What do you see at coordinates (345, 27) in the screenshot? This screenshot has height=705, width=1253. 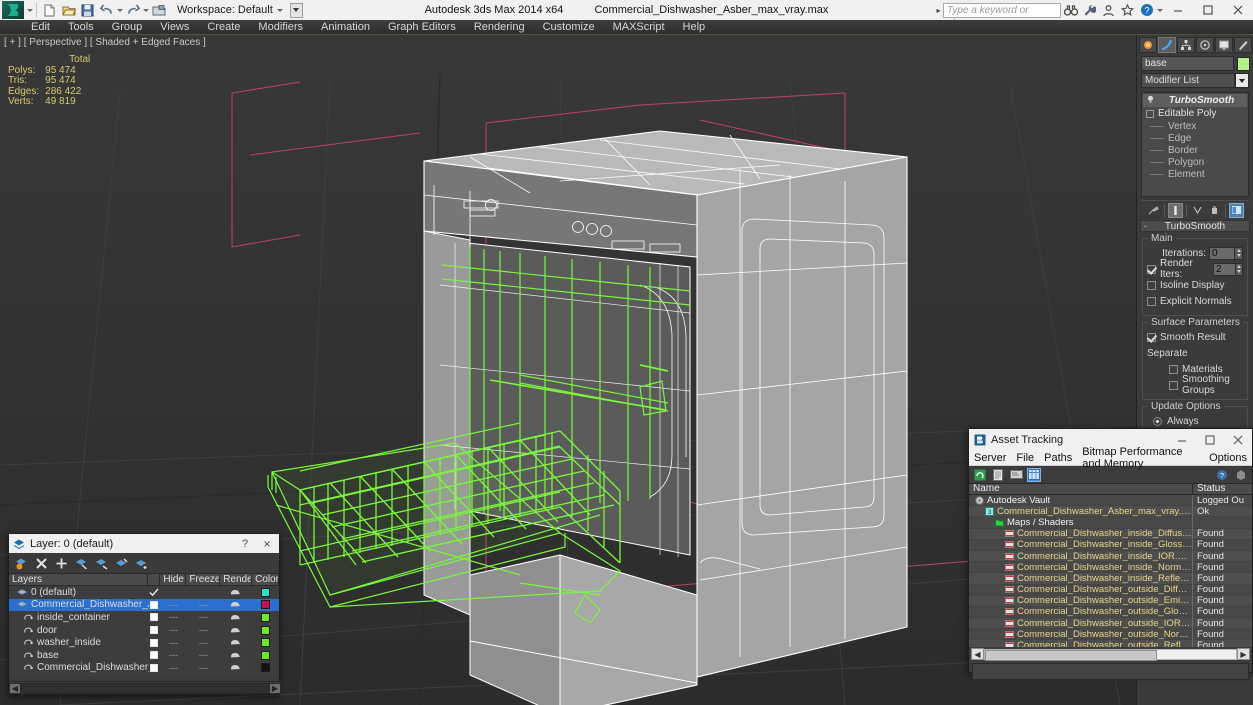 I see `menu-animation: Animation` at bounding box center [345, 27].